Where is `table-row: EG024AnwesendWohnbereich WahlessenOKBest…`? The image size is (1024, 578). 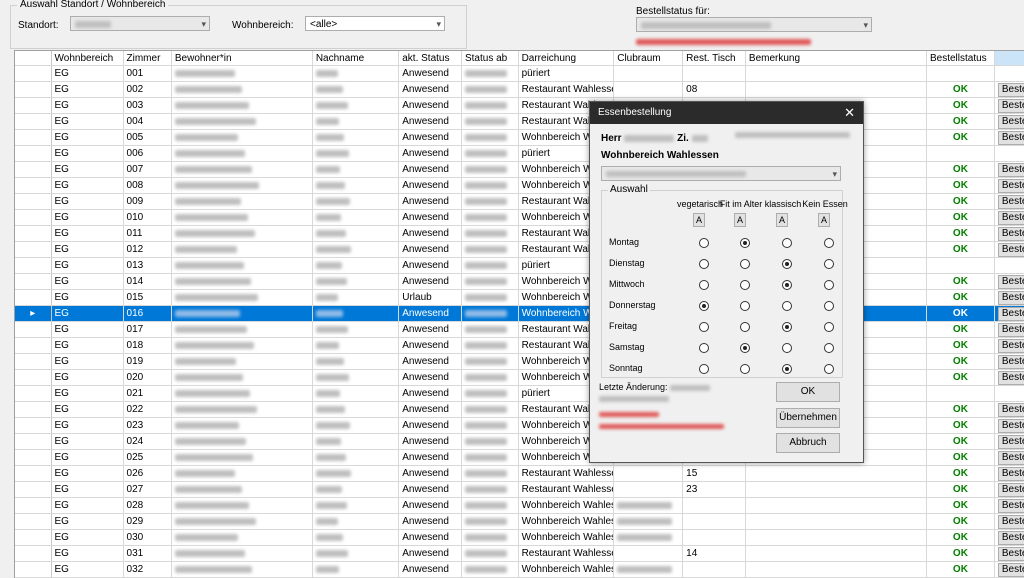 table-row: EG024AnwesendWohnbereich WahlessenOKBest… is located at coordinates (519, 442).